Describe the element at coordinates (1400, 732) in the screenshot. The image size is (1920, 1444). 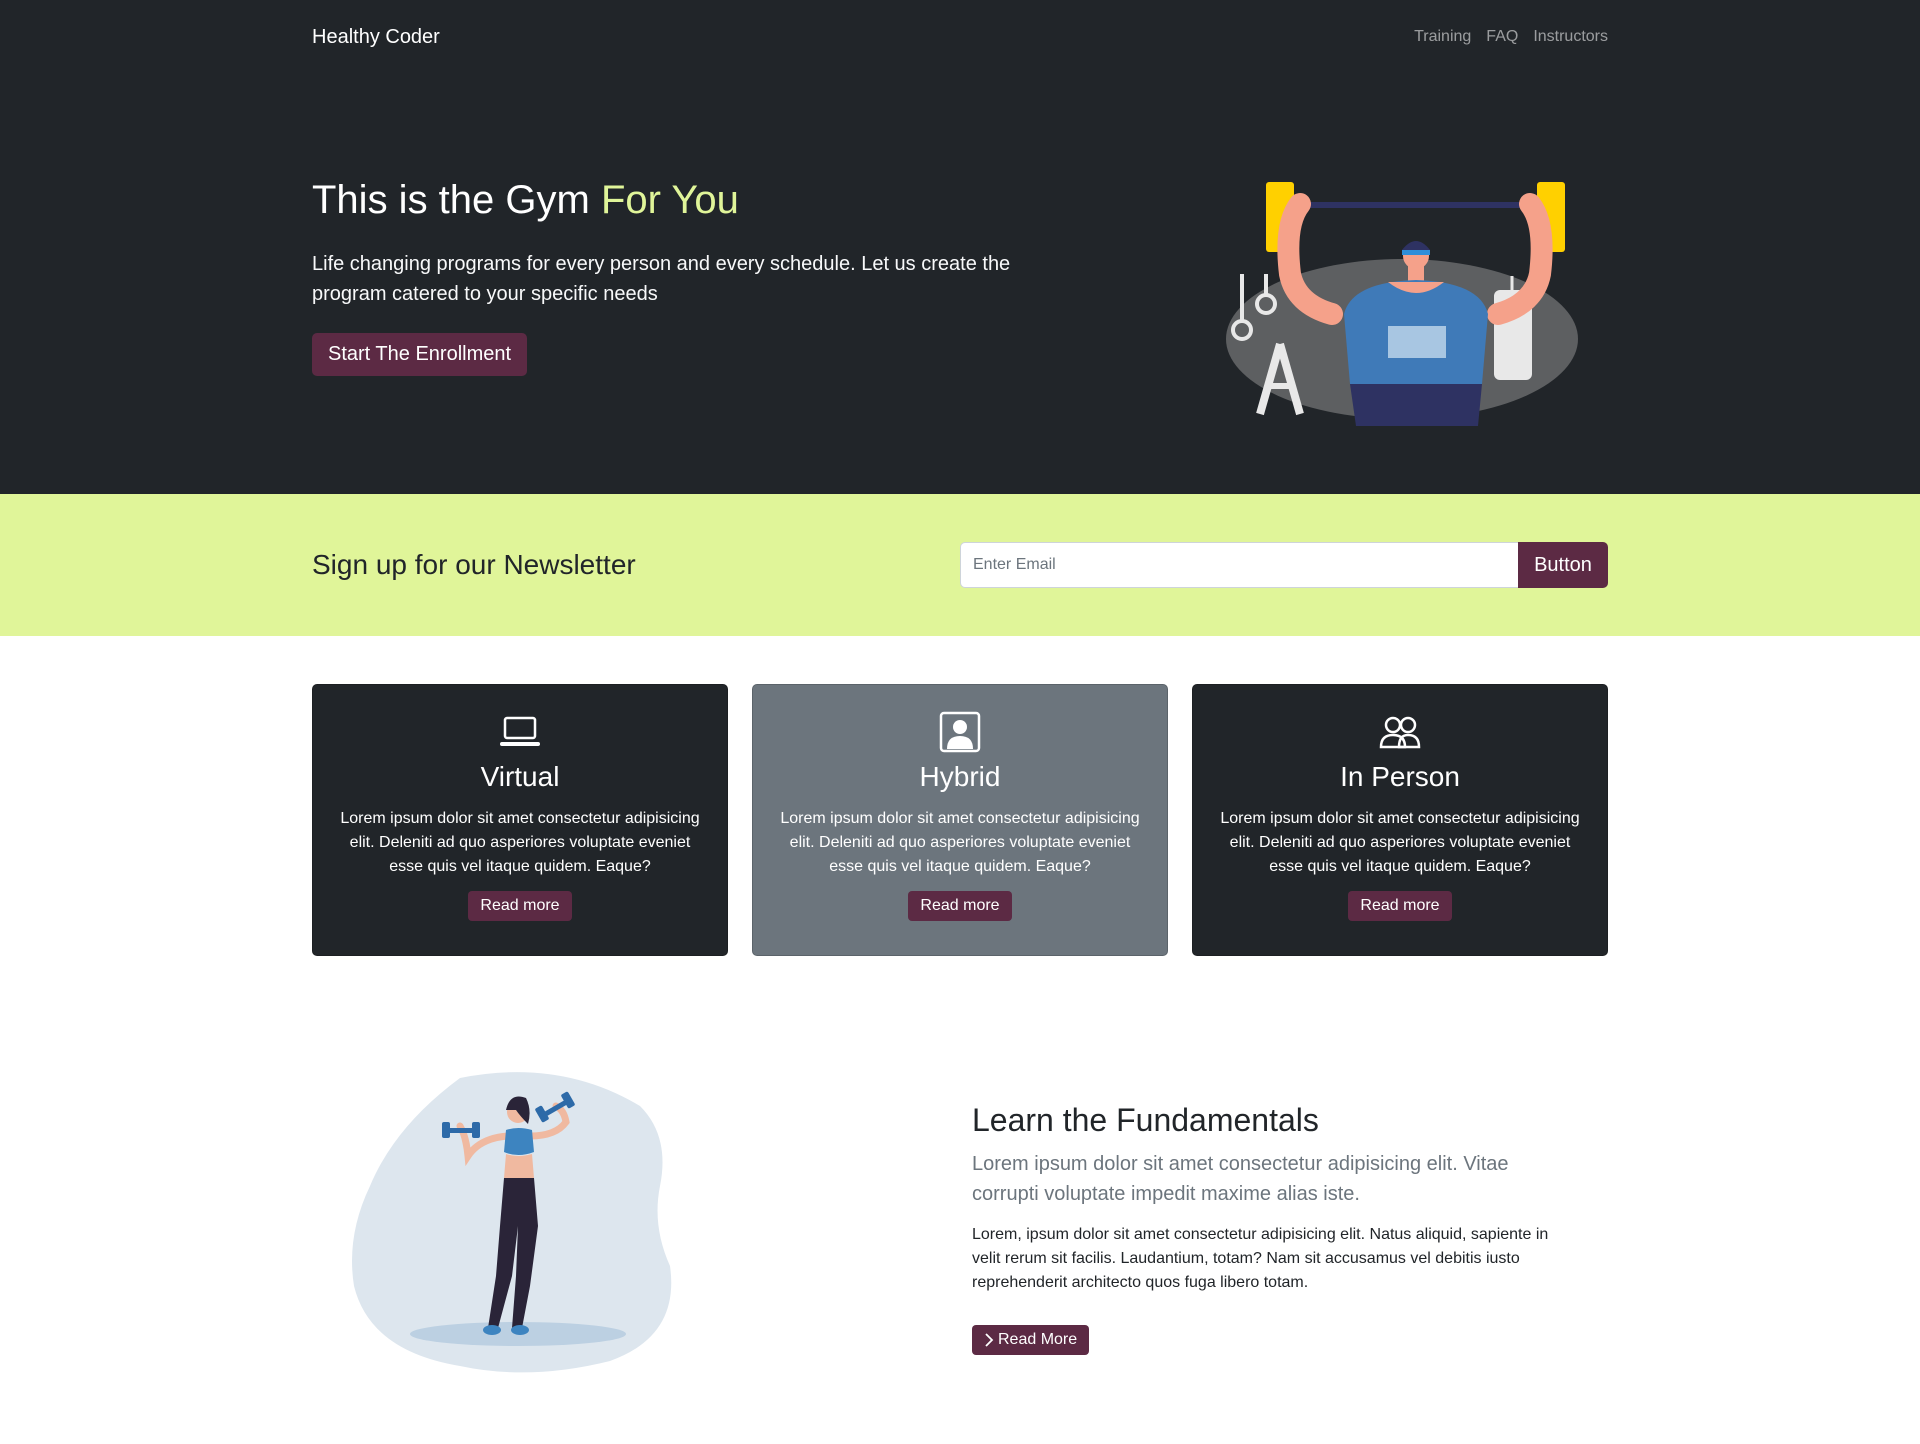
I see `people-icon` at that location.